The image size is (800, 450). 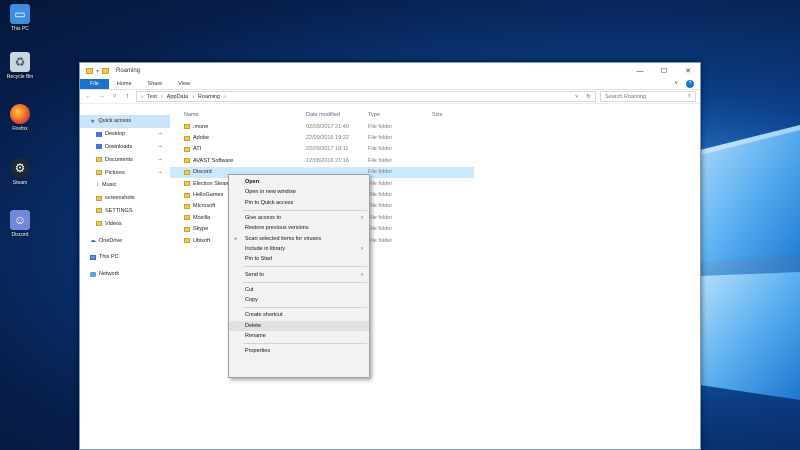 I want to click on nav-item-videos: Videos, so click(x=125, y=223).